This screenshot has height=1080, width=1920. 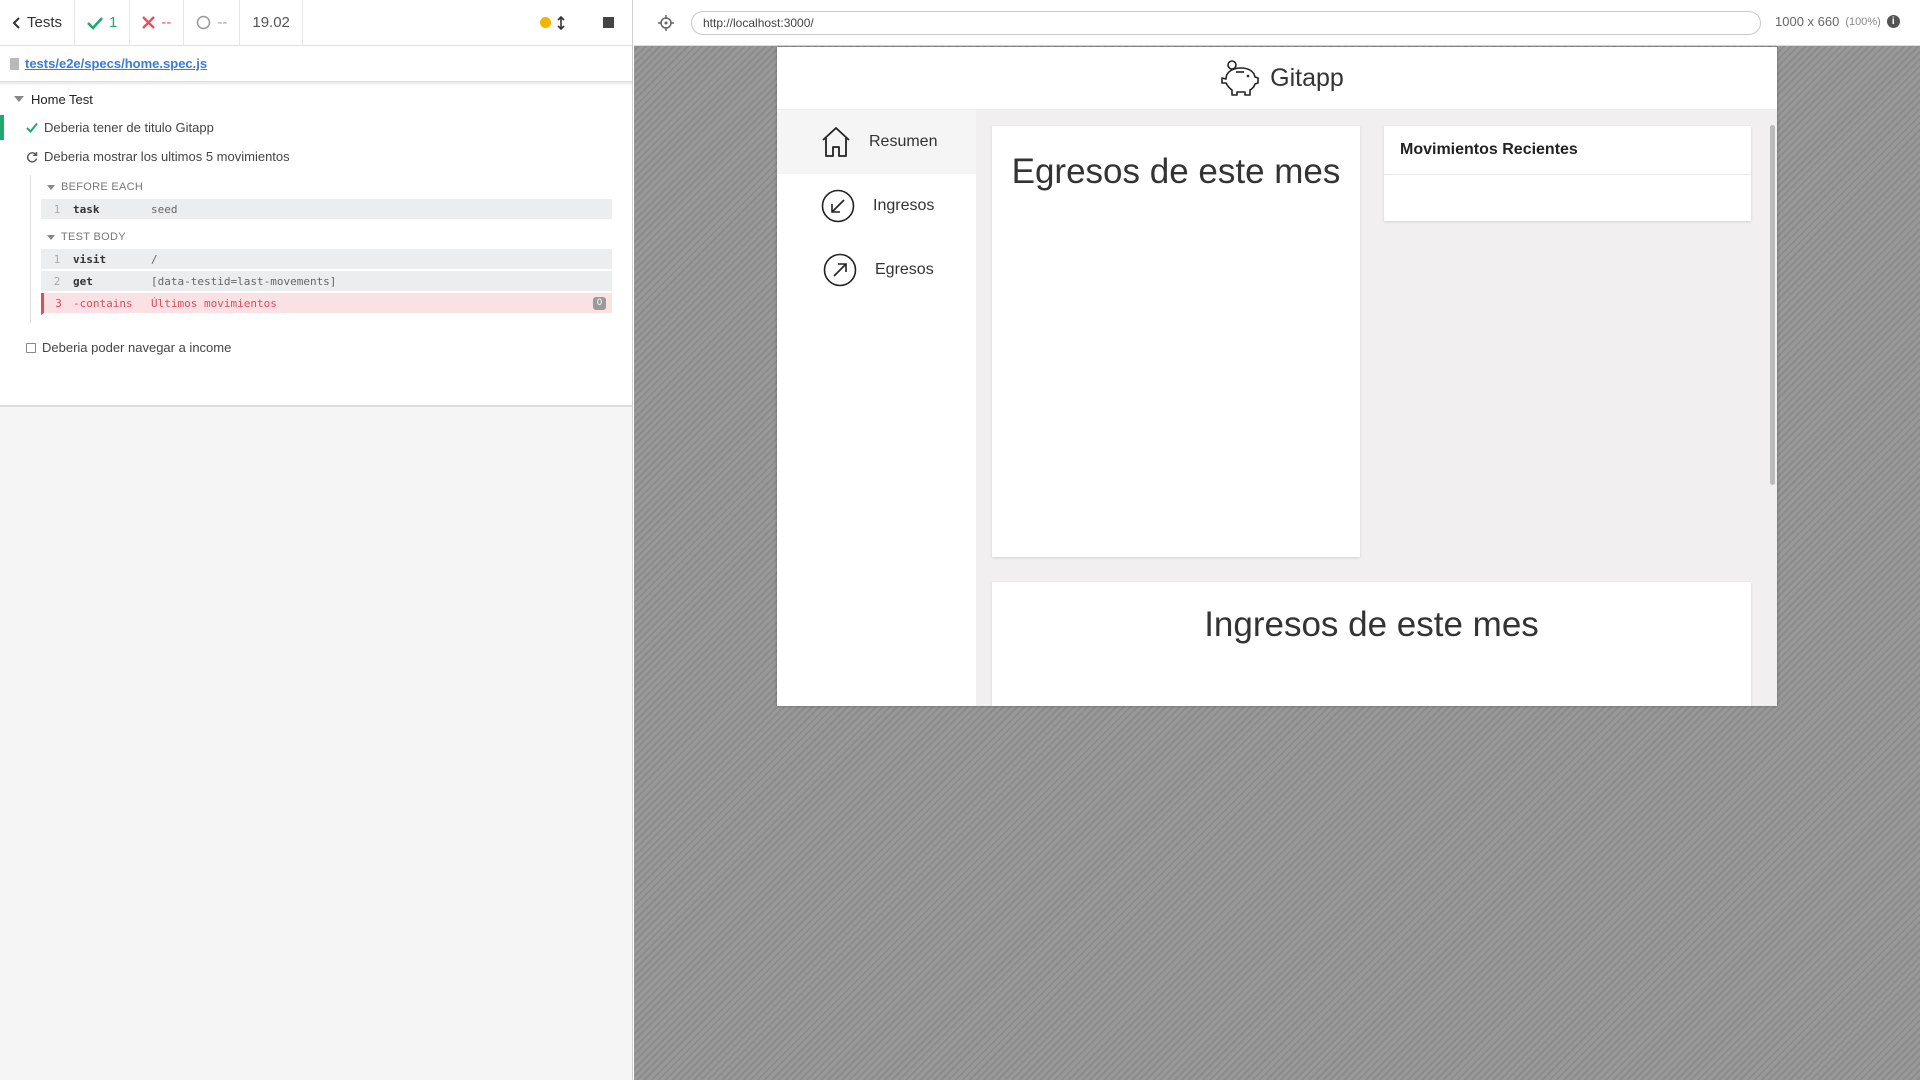 What do you see at coordinates (1807, 21) in the screenshot?
I see `viewport-size: 1000 x 660` at bounding box center [1807, 21].